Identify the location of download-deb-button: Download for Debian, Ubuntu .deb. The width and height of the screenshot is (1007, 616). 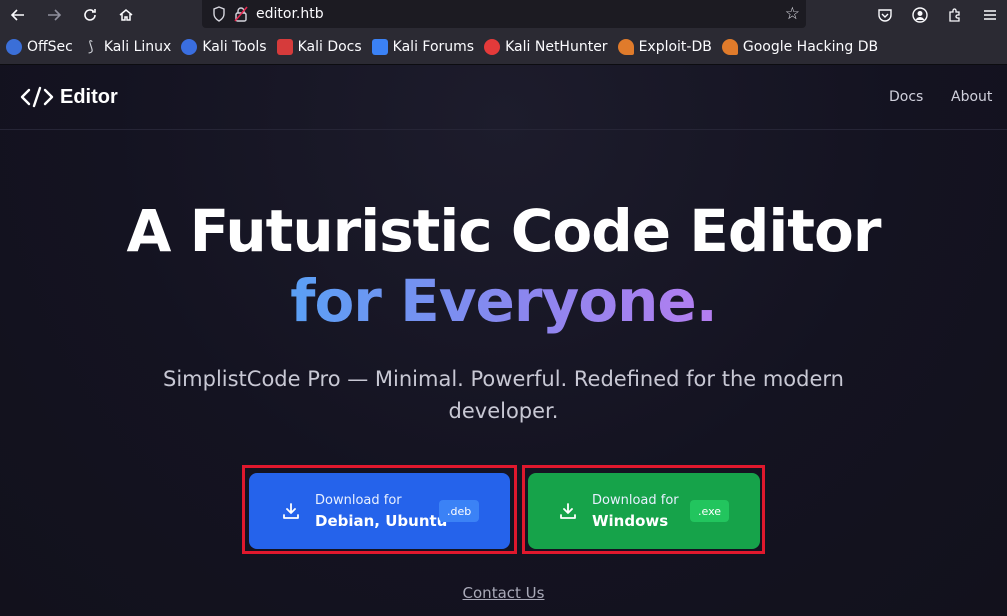
(379, 511).